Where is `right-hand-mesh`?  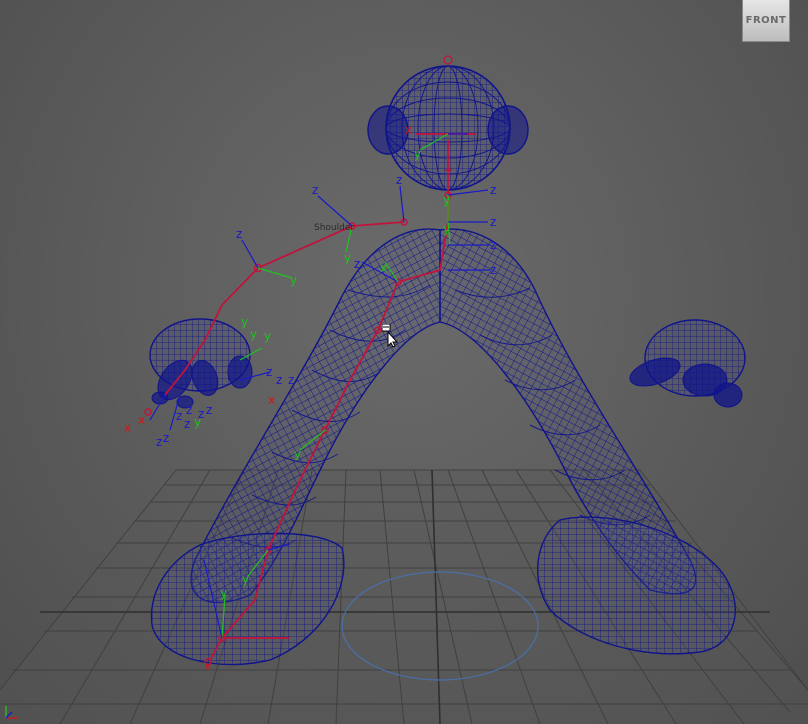
right-hand-mesh is located at coordinates (686, 363).